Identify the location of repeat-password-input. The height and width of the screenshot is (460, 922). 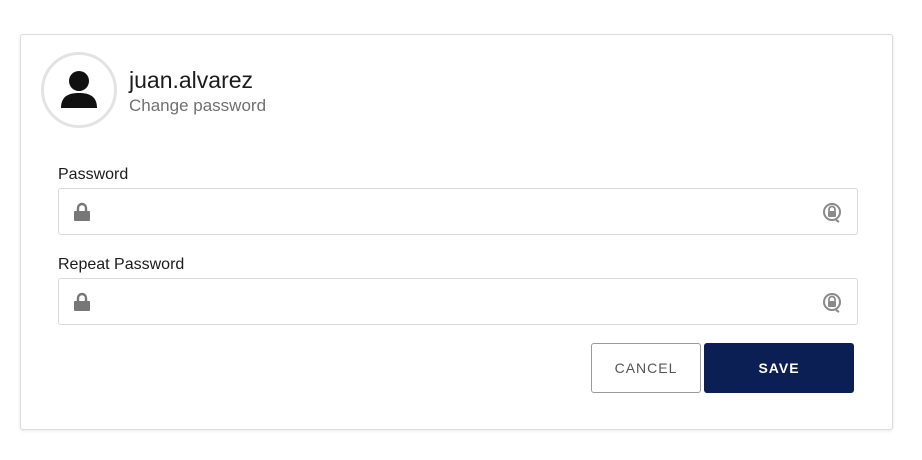
(451, 301).